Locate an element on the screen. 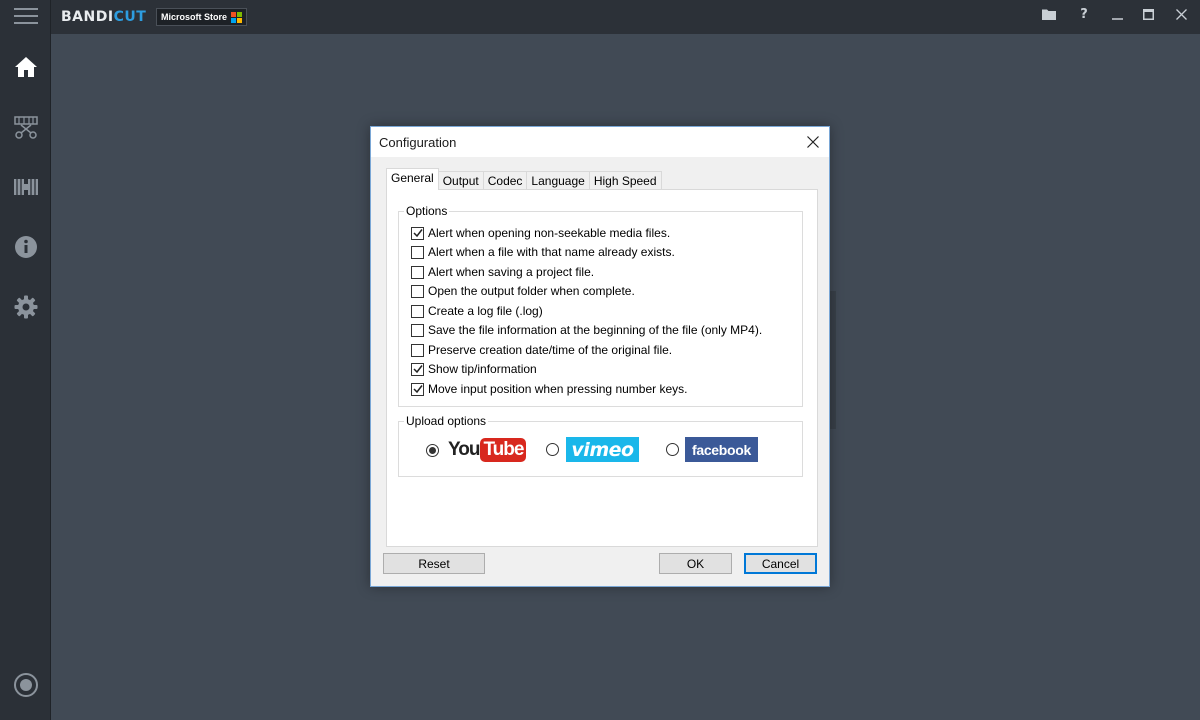 The image size is (1200, 720). join-icon is located at coordinates (26, 187).